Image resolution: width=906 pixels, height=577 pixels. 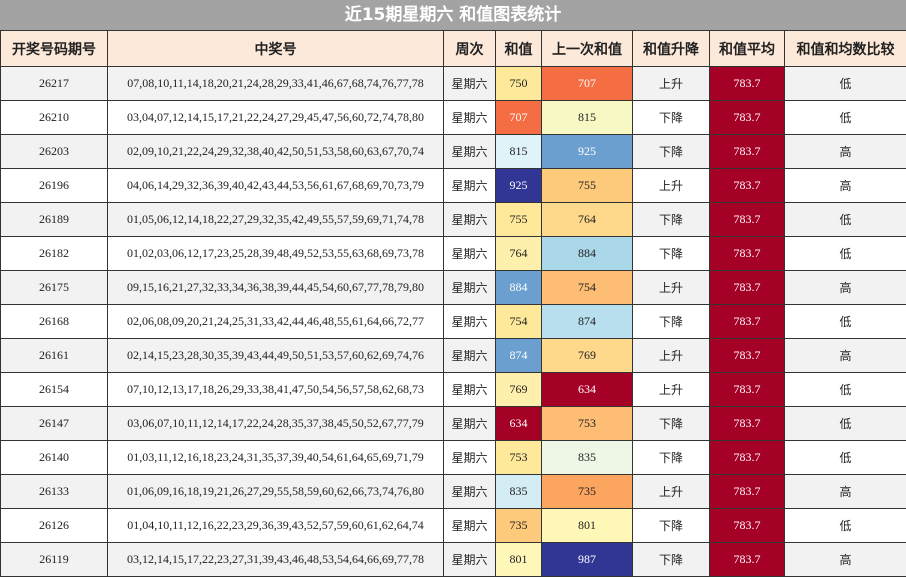 What do you see at coordinates (54, 152) in the screenshot?
I see `cell-period: 26203` at bounding box center [54, 152].